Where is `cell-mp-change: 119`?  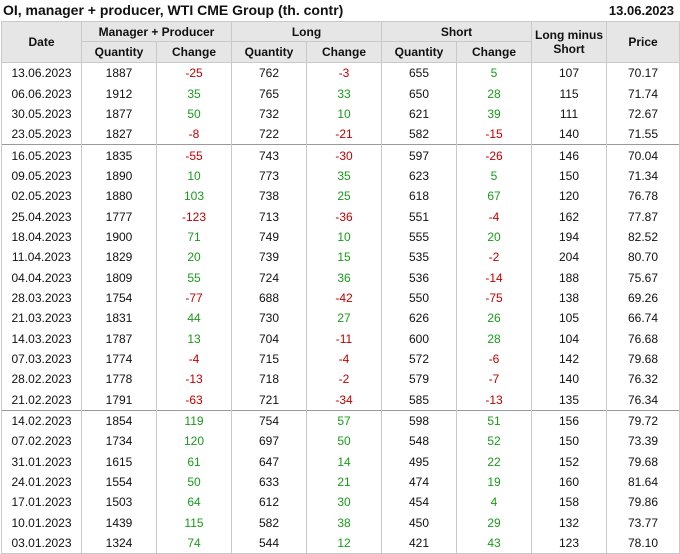 cell-mp-change: 119 is located at coordinates (194, 420).